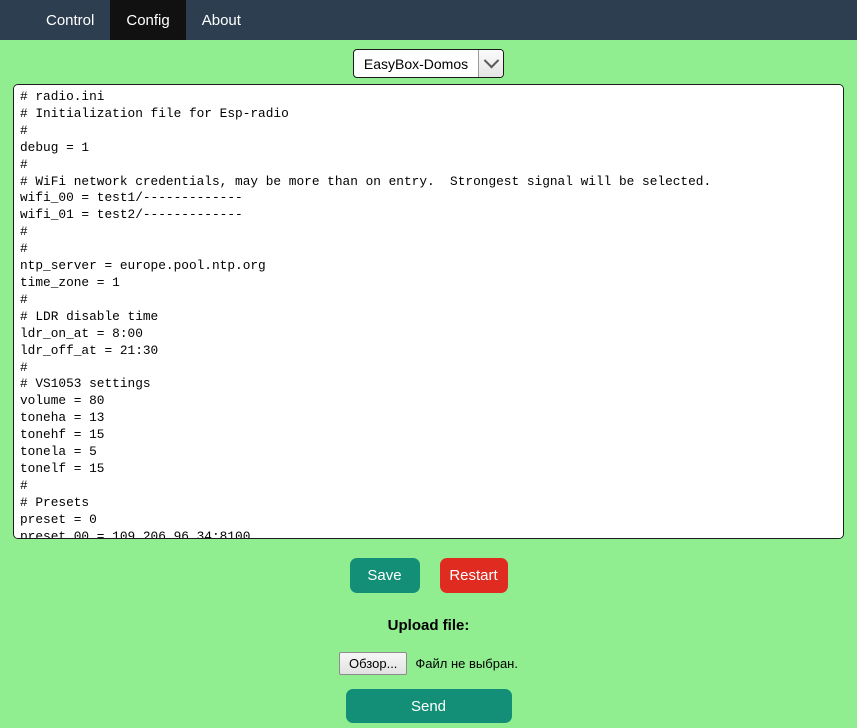 This screenshot has width=857, height=728. Describe the element at coordinates (70, 20) in the screenshot. I see `nav-tab-control: Control` at that location.